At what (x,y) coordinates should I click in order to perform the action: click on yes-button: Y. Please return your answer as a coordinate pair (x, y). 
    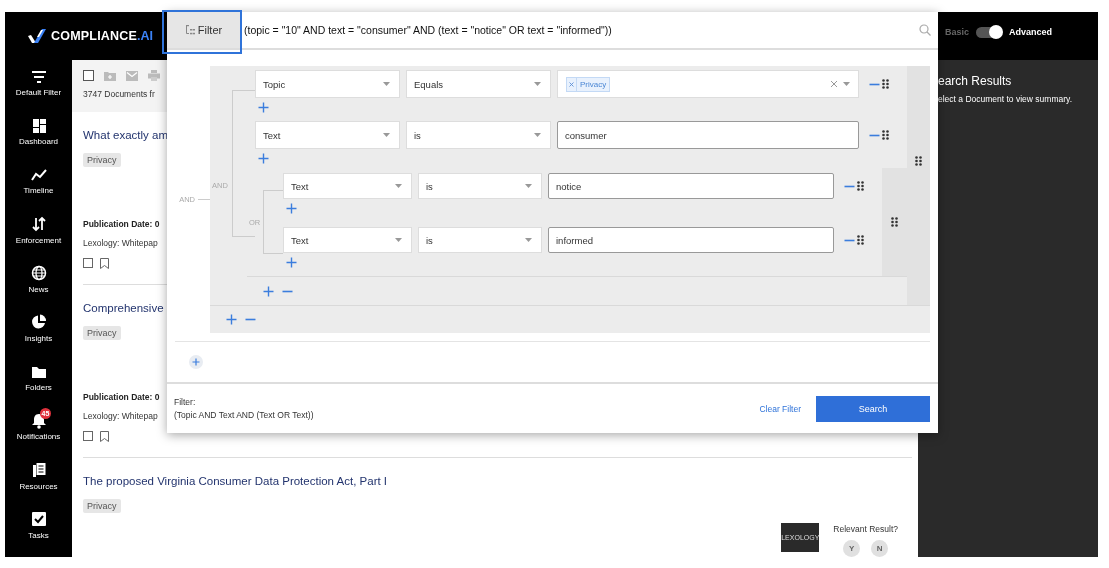
    Looking at the image, I should click on (852, 548).